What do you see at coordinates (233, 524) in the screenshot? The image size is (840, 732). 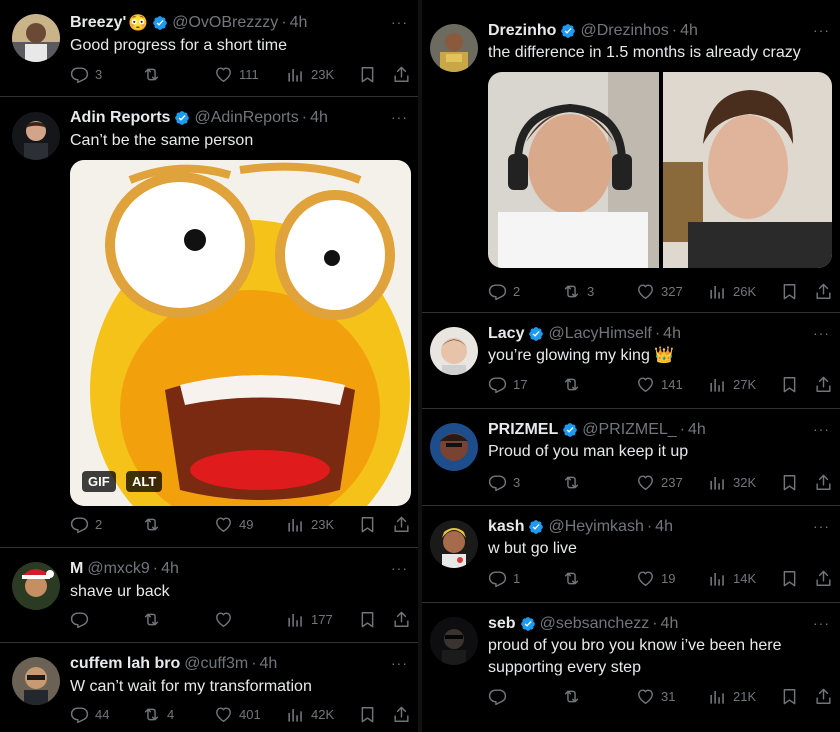 I see `like-button: 49` at bounding box center [233, 524].